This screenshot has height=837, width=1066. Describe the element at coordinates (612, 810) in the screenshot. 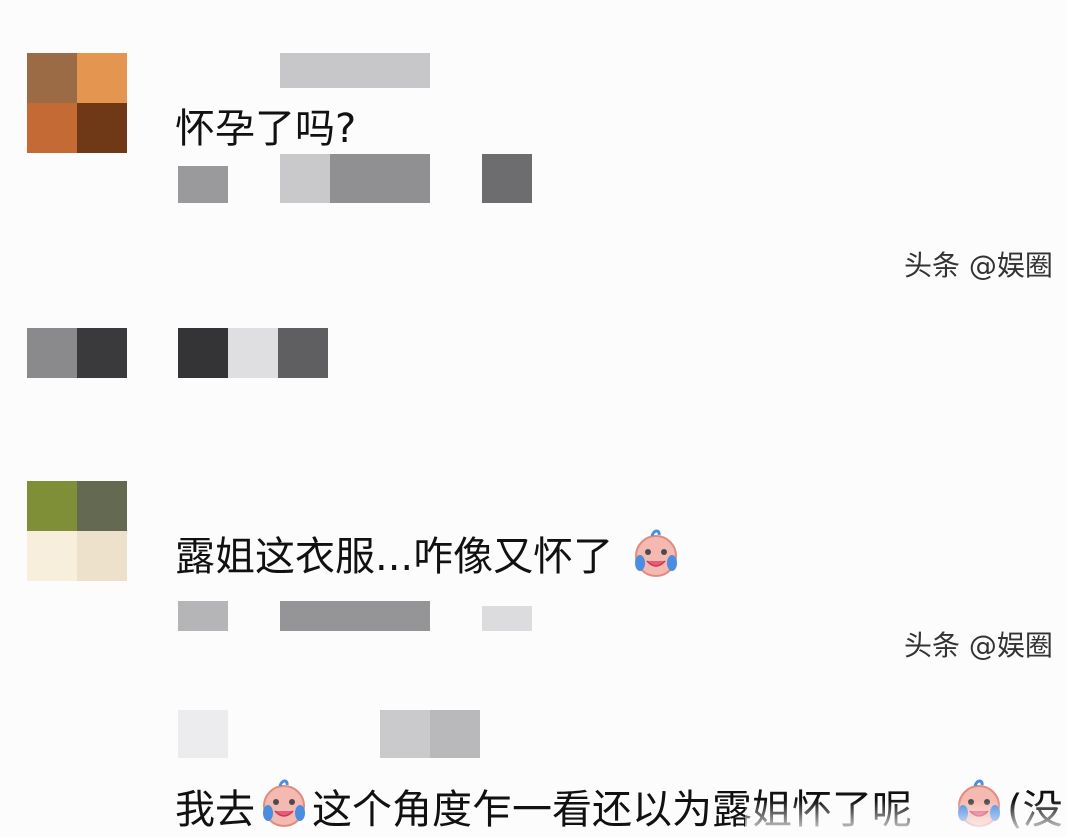

I see `comment-text-part: 这个角度乍一看还以为露姐怀了呢` at that location.